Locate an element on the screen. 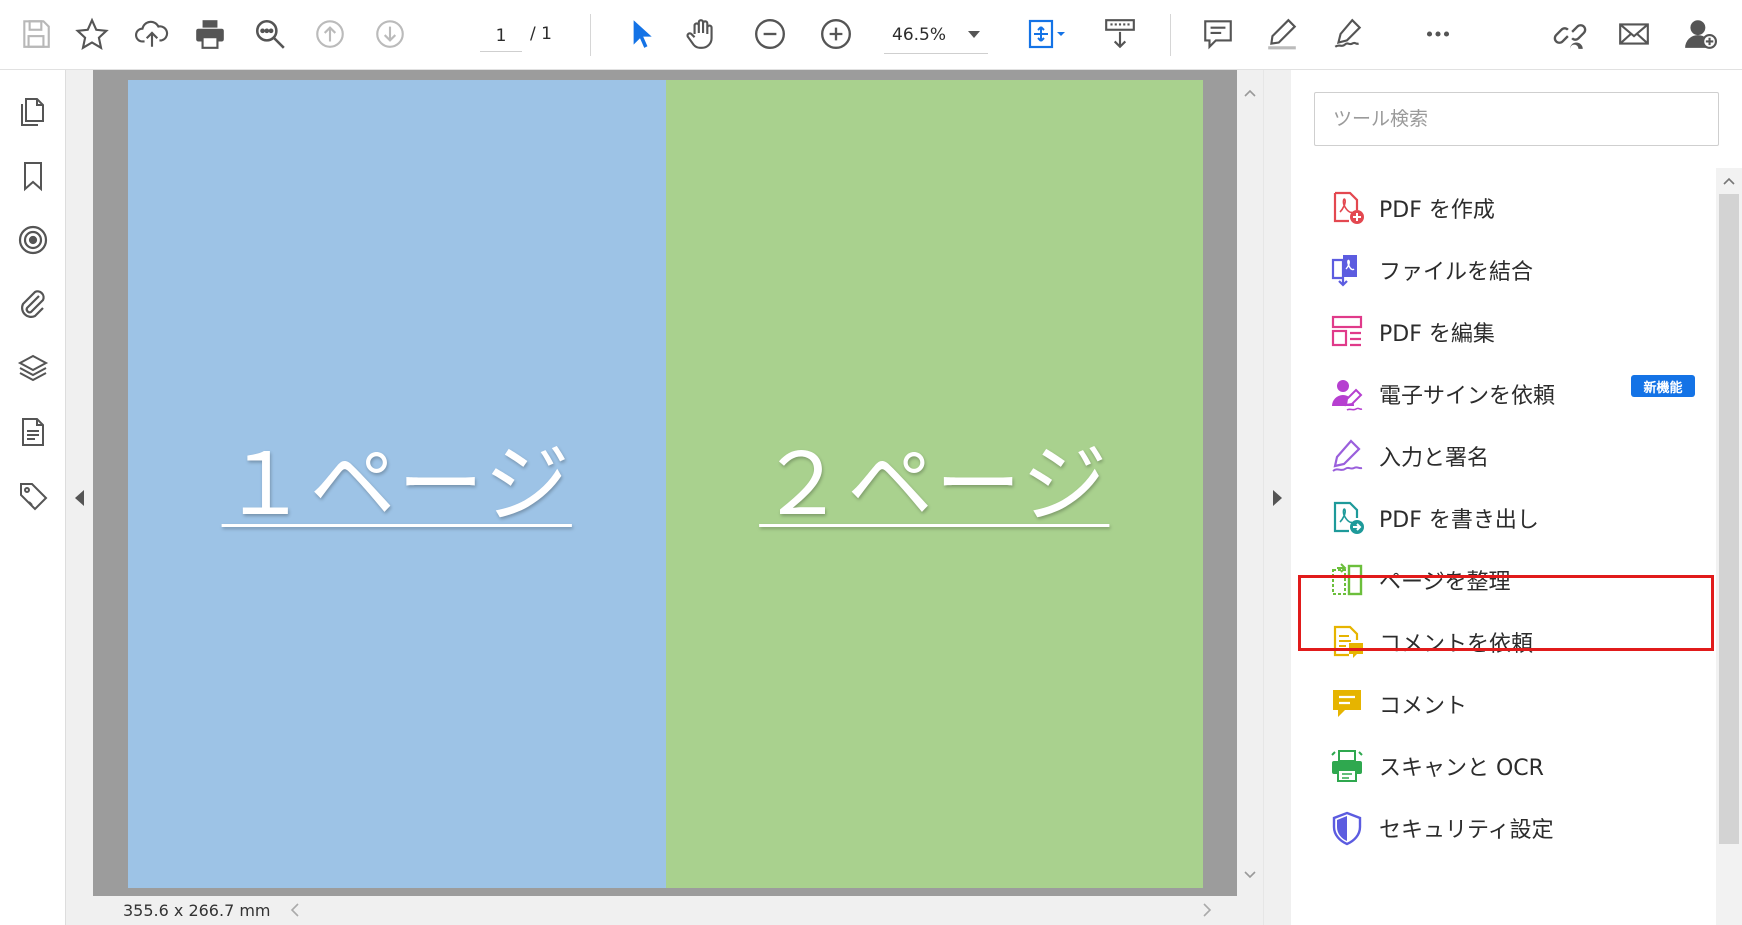  tool-label: PDF を書き出し is located at coordinates (1459, 520).